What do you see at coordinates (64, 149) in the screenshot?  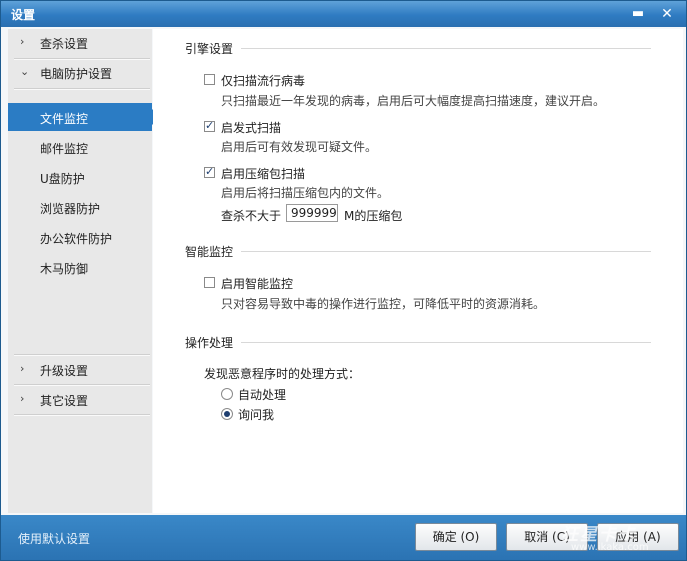 I see `sidebar-item-label: 邮件监控` at bounding box center [64, 149].